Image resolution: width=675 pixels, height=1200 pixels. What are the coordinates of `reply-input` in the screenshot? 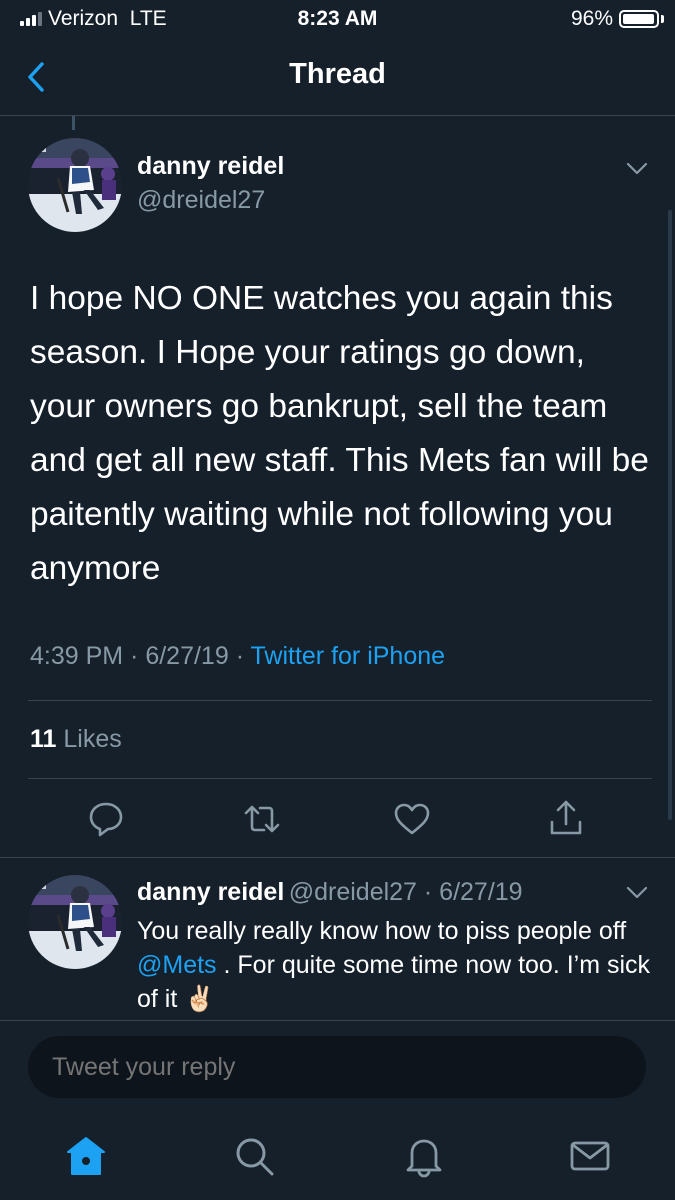 It's located at (332, 1067).